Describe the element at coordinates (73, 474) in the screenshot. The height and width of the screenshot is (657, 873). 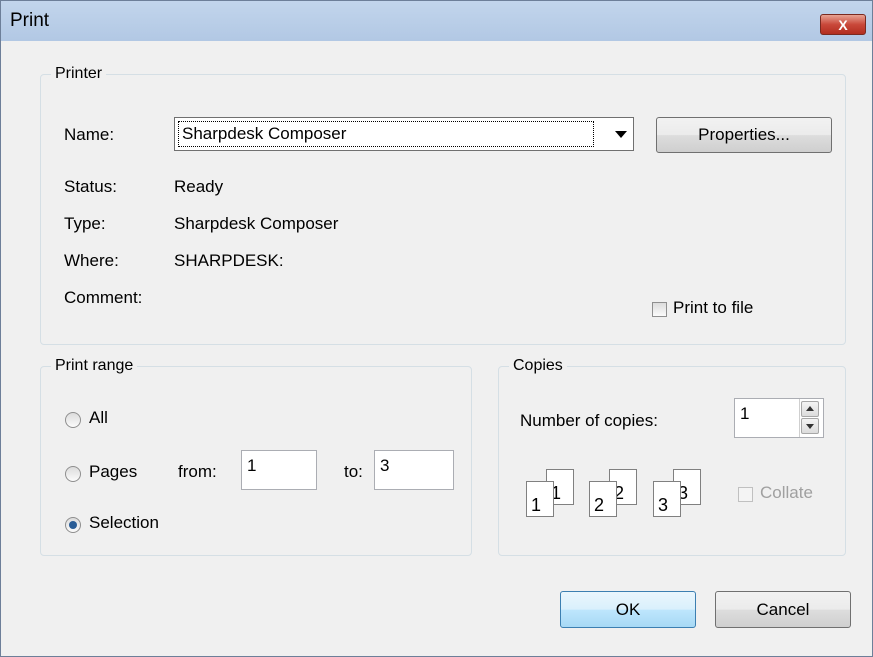
I see `radio-pages` at that location.